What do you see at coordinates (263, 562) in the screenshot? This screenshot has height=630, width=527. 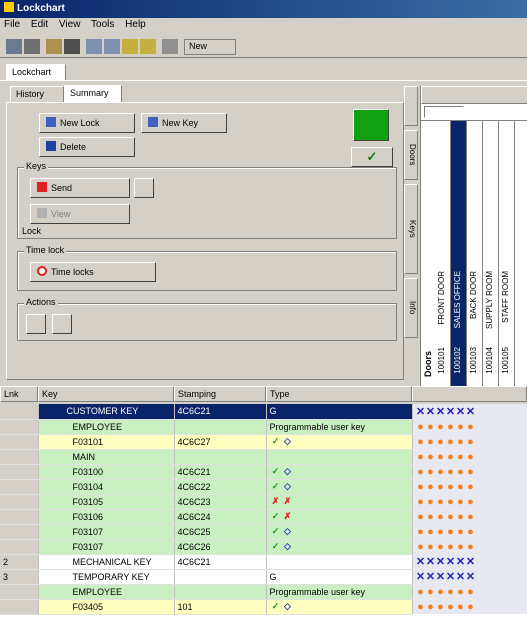 I see `table-row: 2 MECHANICAL KEY 4C6C21 ✕✕✕✕✕✕` at bounding box center [263, 562].